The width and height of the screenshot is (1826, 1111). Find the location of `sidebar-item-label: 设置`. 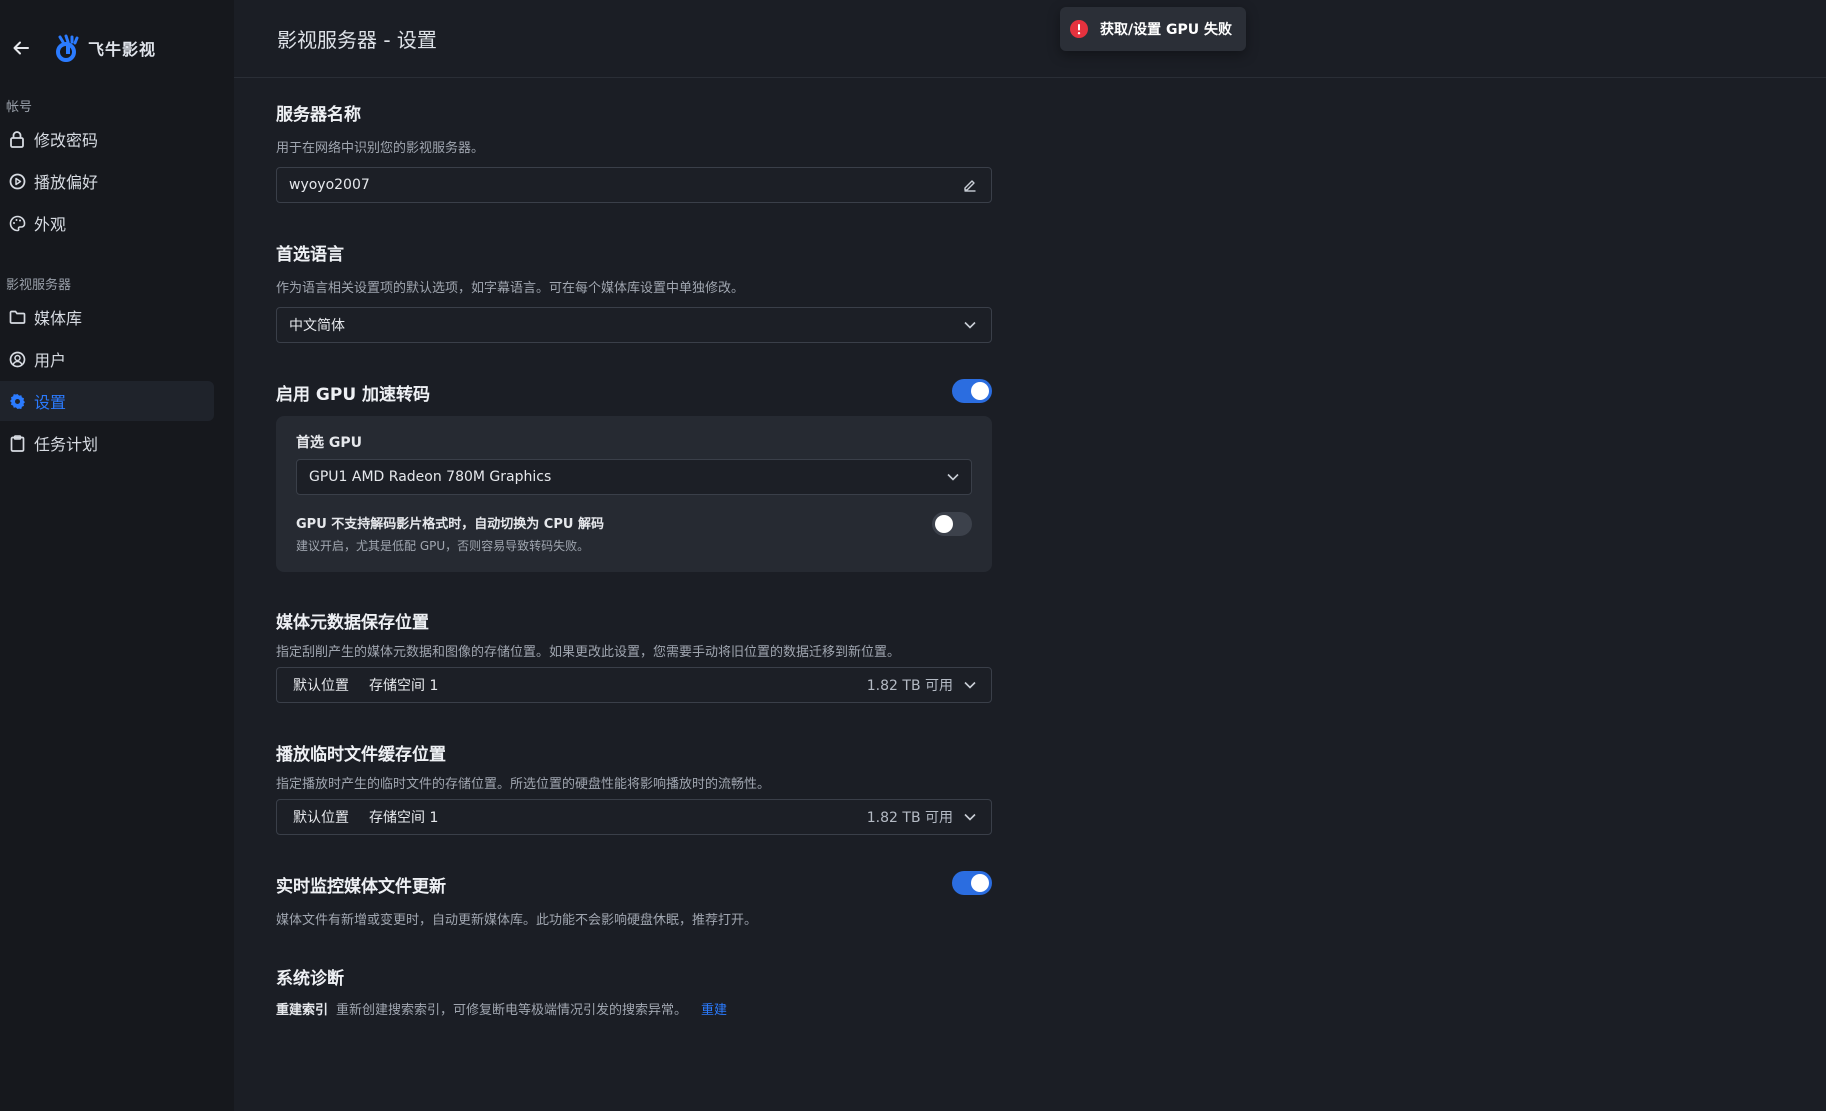

sidebar-item-label: 设置 is located at coordinates (50, 402).